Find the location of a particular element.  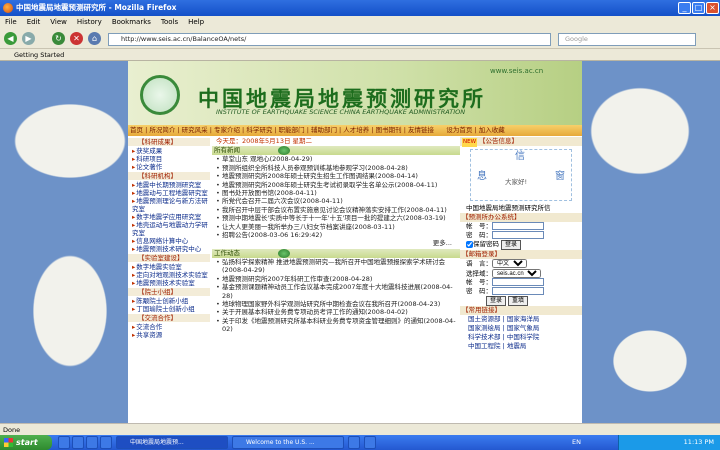

save-password-checkbox is located at coordinates (469, 244).